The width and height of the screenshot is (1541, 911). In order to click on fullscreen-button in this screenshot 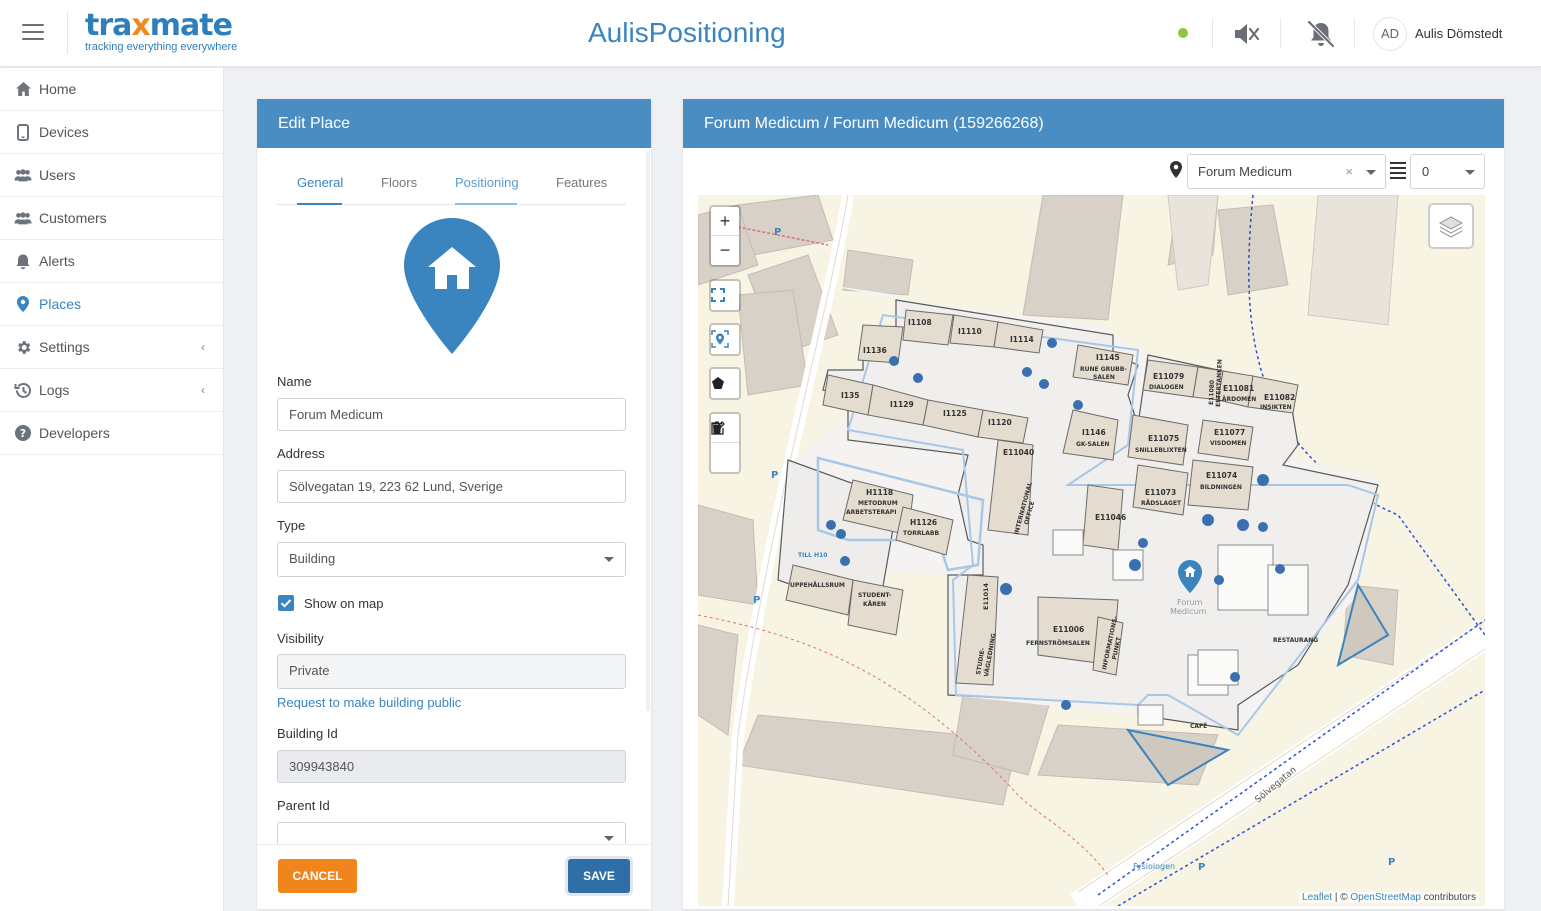, I will do `click(725, 295)`.